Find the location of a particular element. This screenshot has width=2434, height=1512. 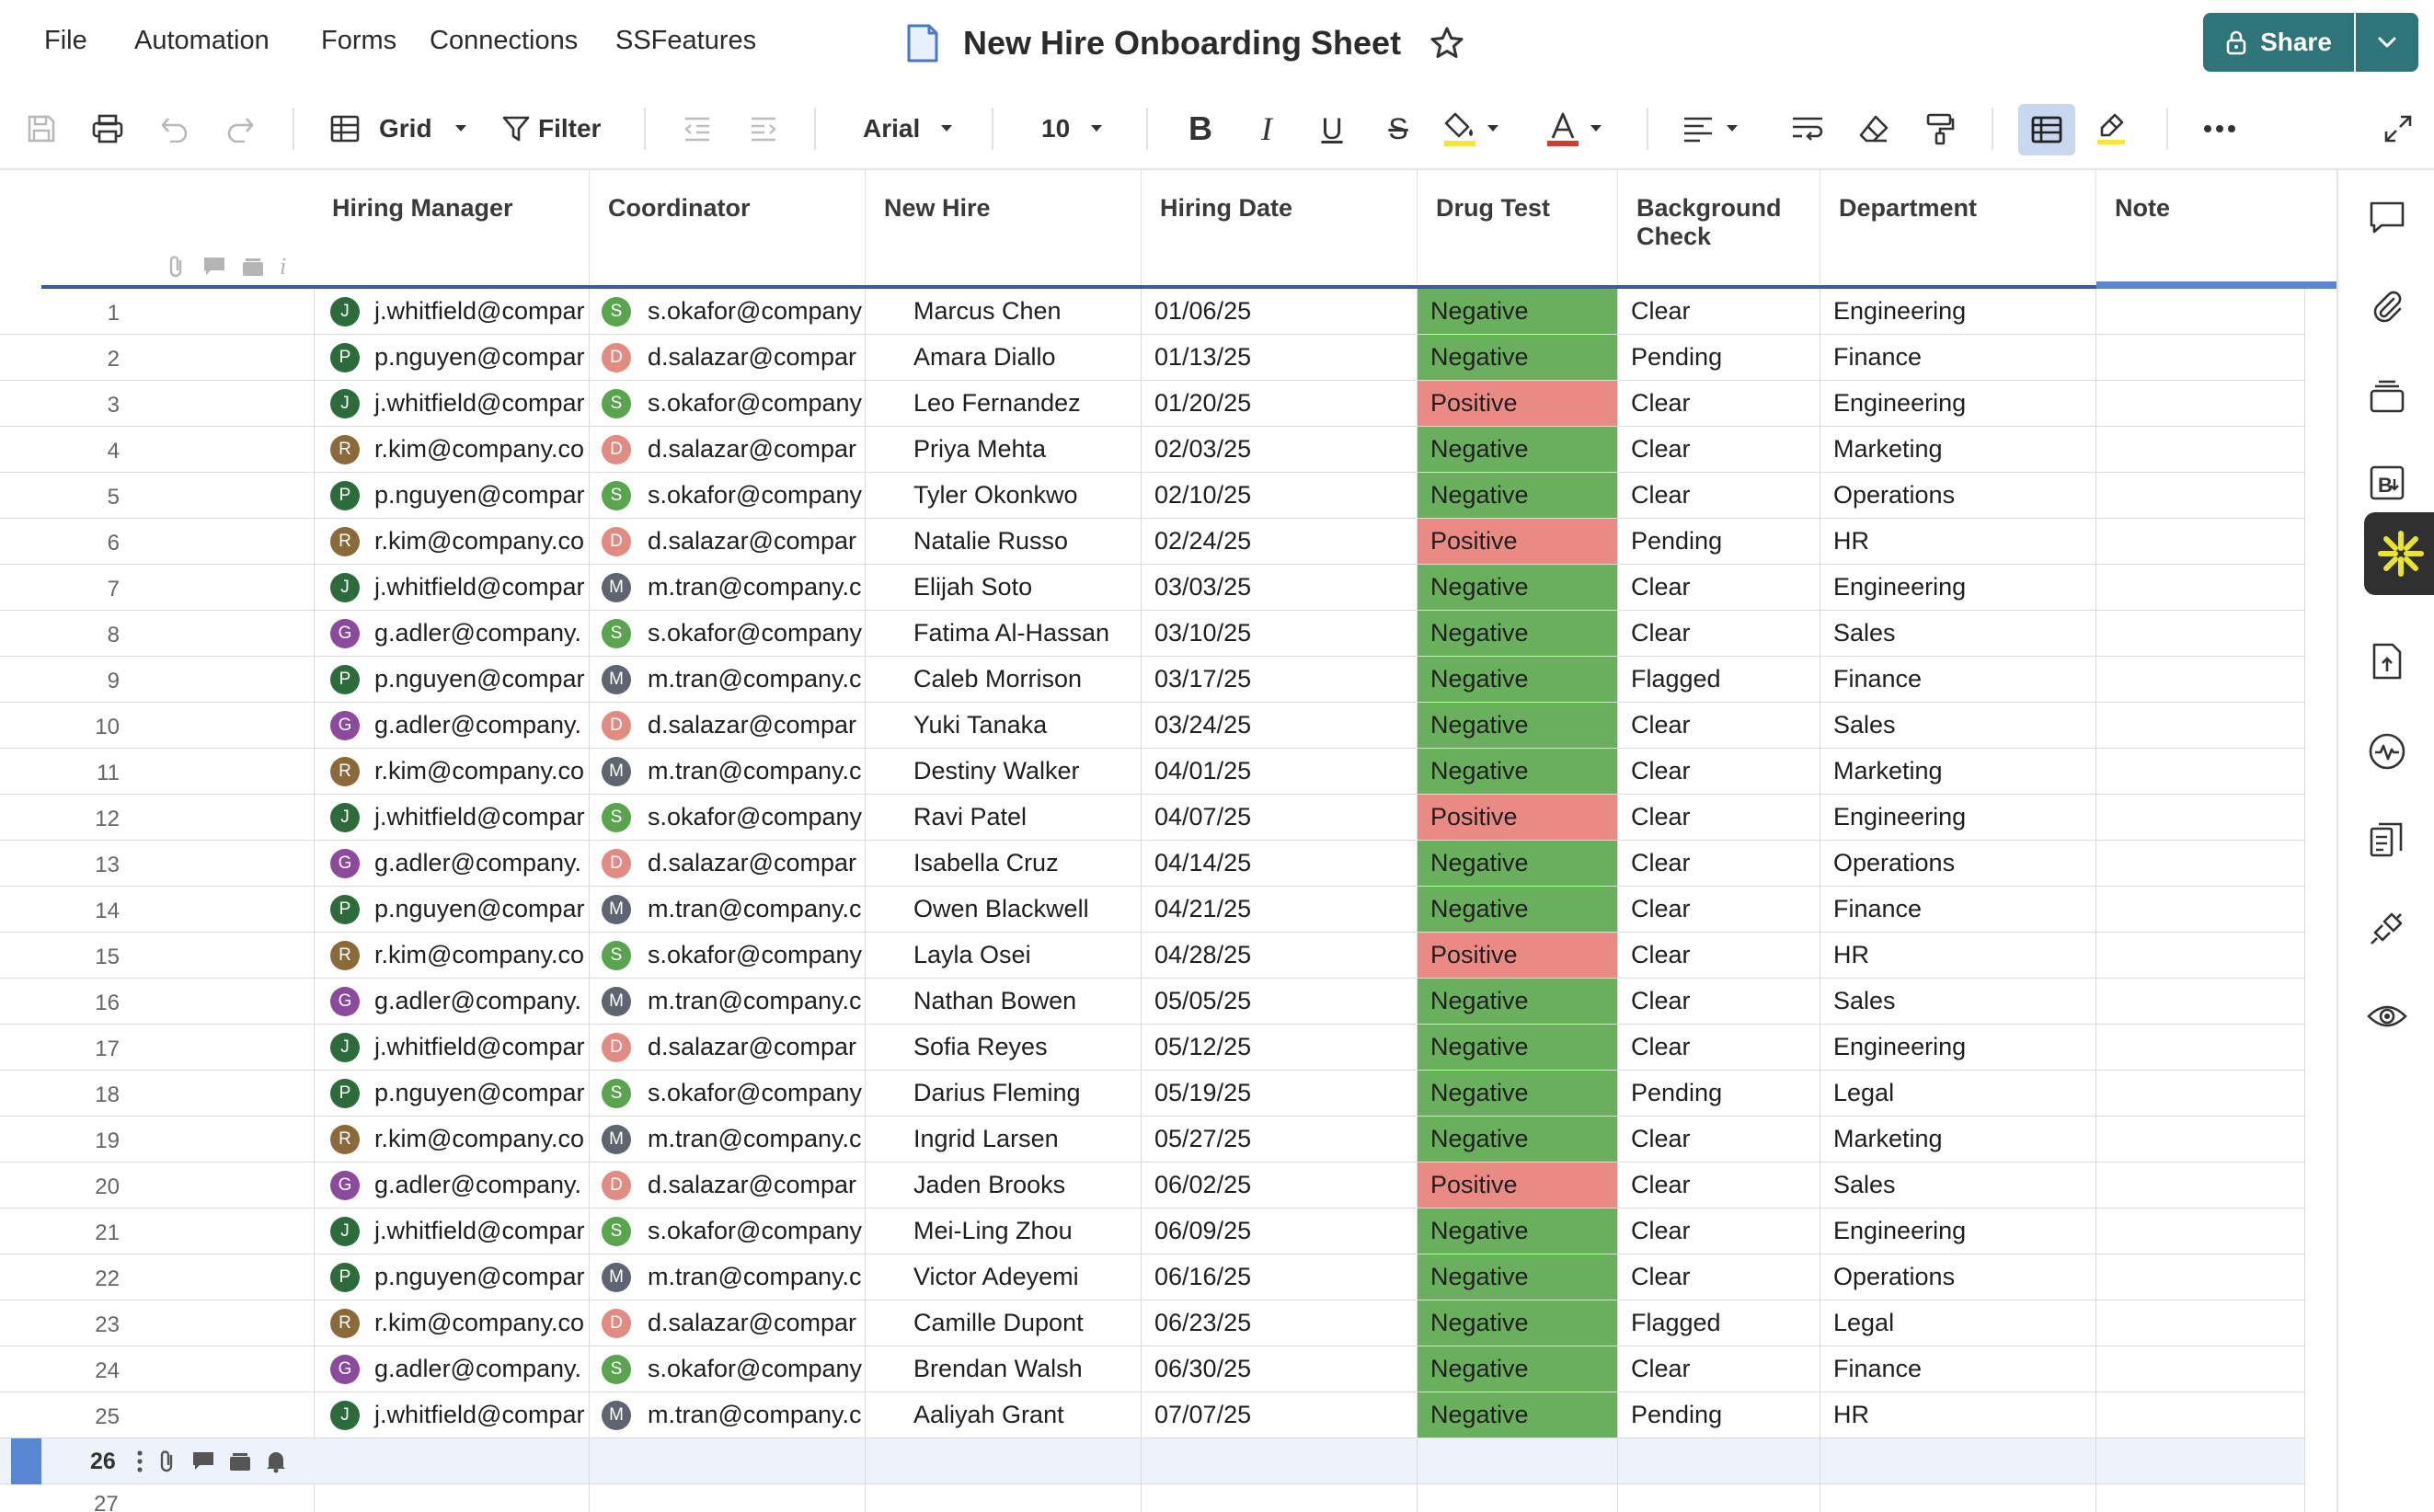

italic-button: I is located at coordinates (1267, 129).